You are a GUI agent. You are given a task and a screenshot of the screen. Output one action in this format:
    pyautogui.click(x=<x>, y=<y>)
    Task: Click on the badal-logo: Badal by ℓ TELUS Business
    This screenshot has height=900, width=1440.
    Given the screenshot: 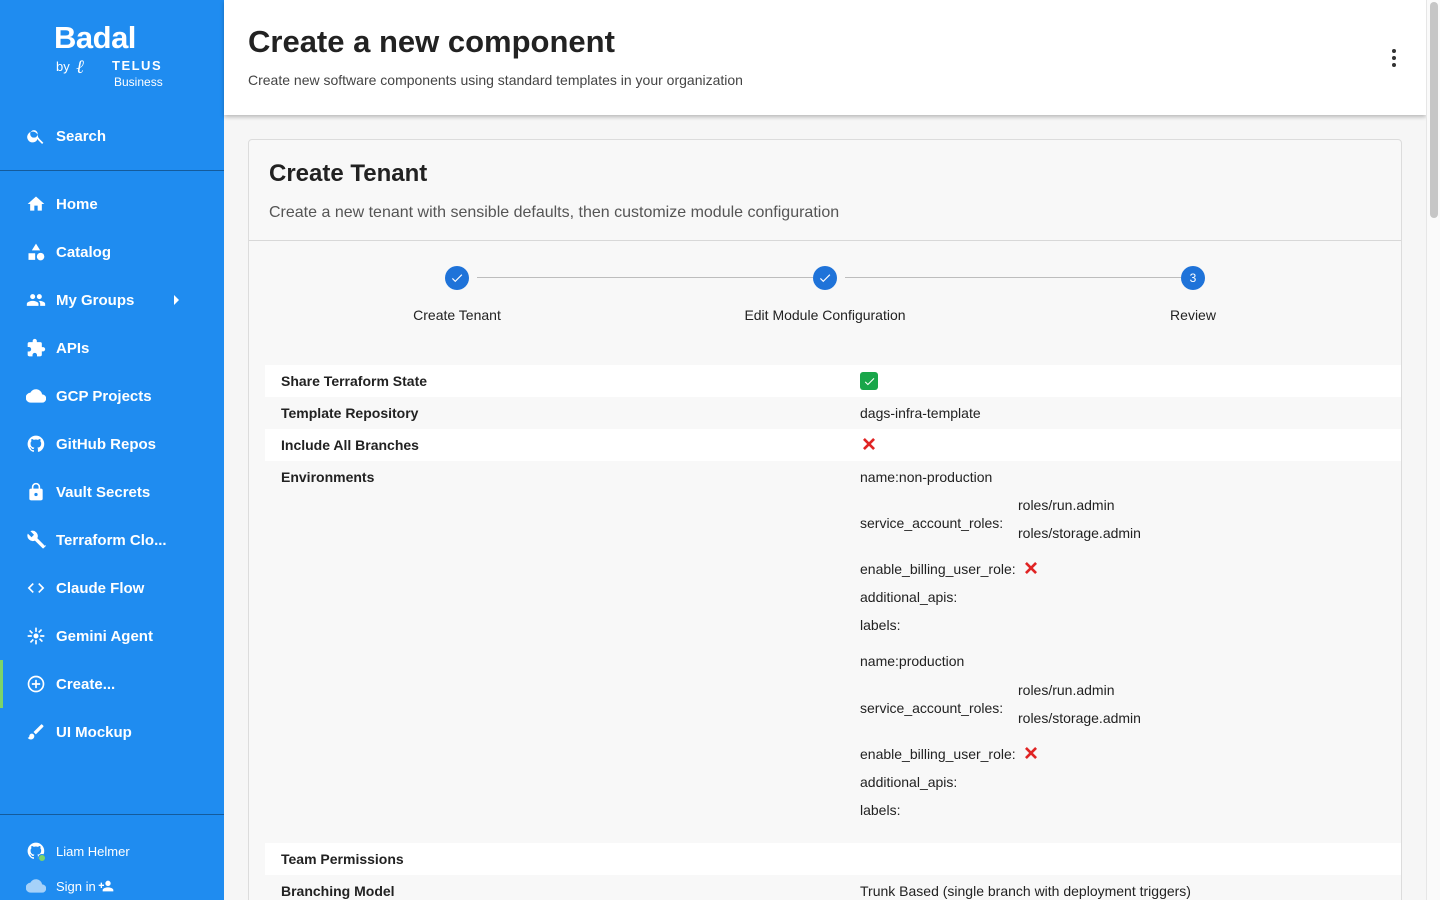 What is the action you would take?
    pyautogui.click(x=119, y=56)
    